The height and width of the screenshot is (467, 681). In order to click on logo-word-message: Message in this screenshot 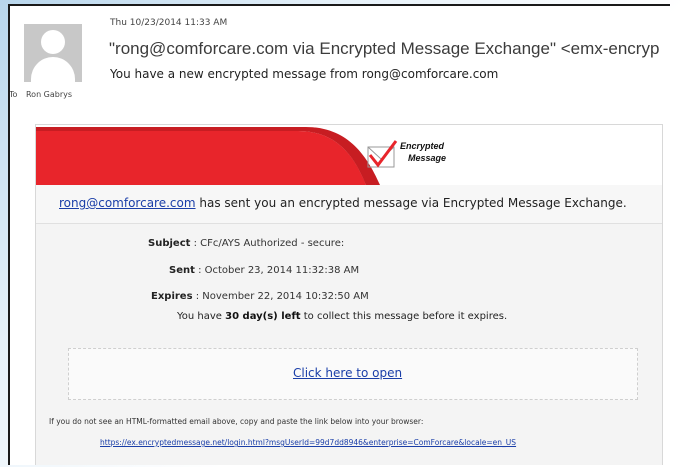, I will do `click(427, 158)`.